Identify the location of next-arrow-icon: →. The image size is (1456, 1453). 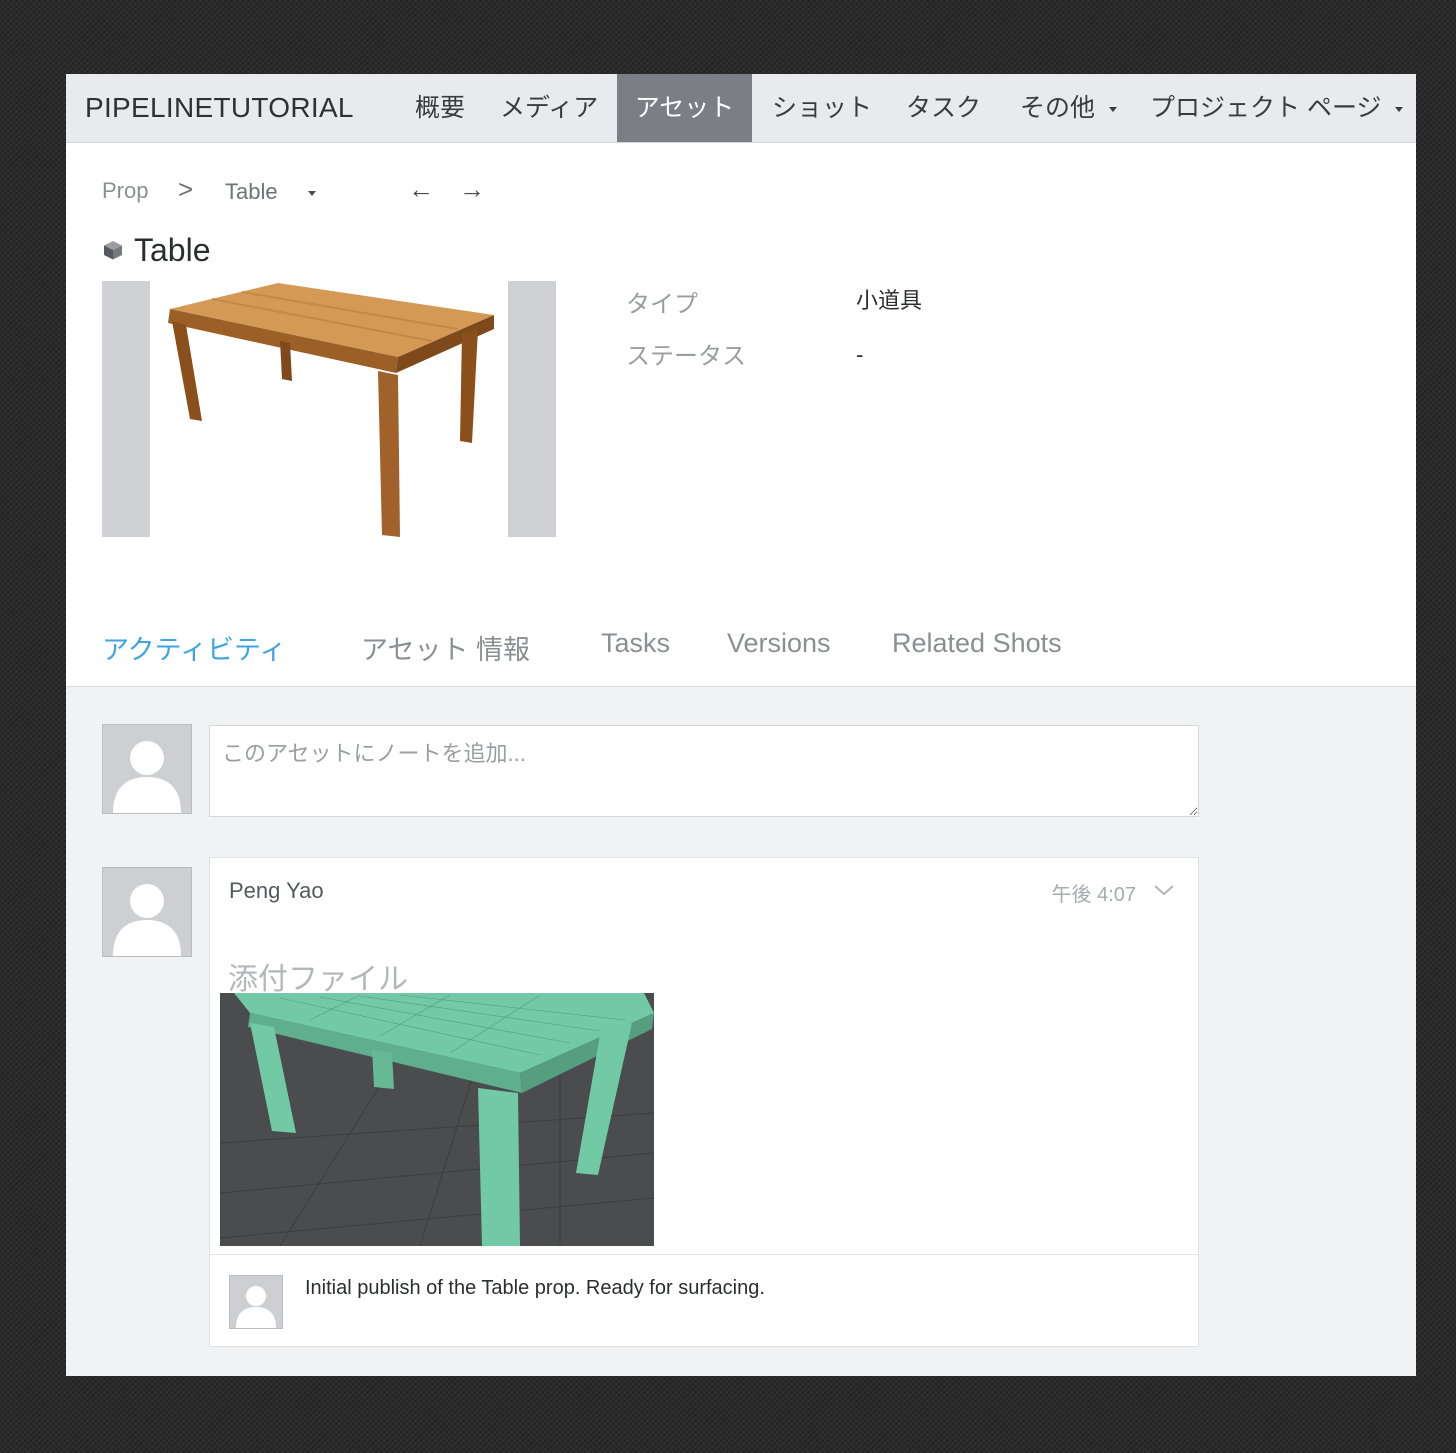
(472, 189).